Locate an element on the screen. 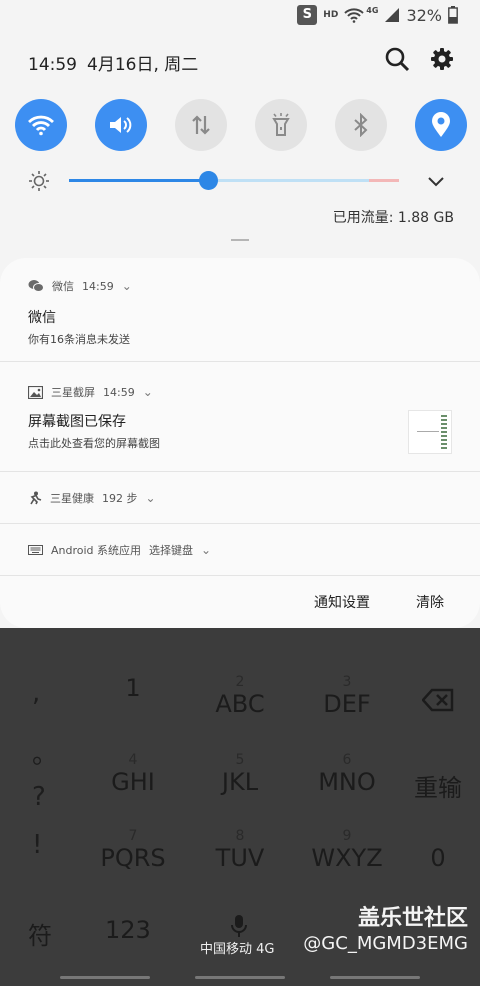 This screenshot has height=986, width=480. wechat-icon is located at coordinates (36, 286).